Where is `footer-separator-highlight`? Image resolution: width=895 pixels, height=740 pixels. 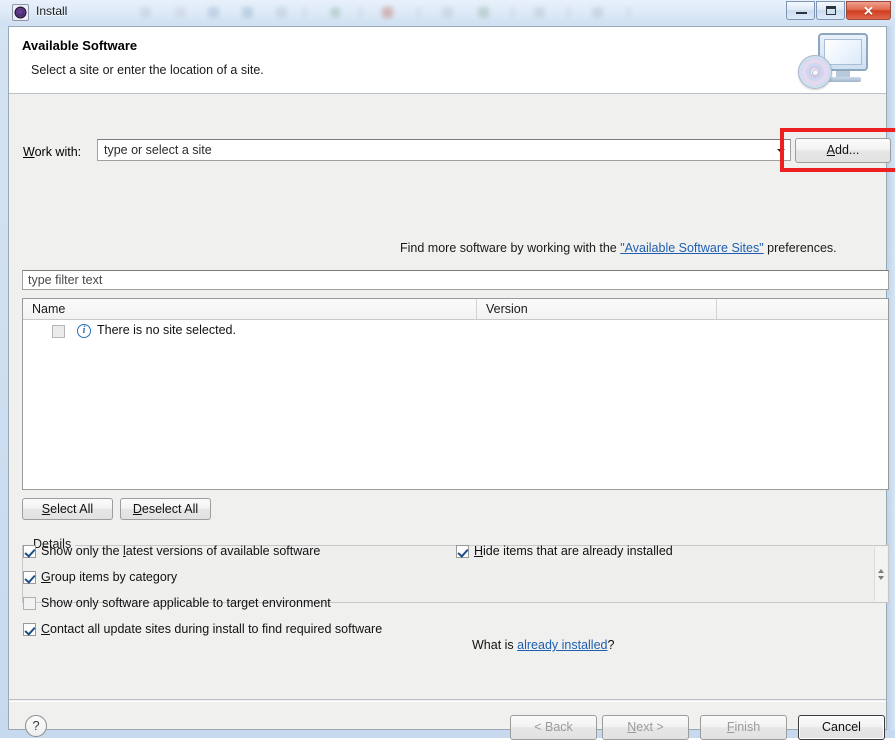 footer-separator-highlight is located at coordinates (447, 701).